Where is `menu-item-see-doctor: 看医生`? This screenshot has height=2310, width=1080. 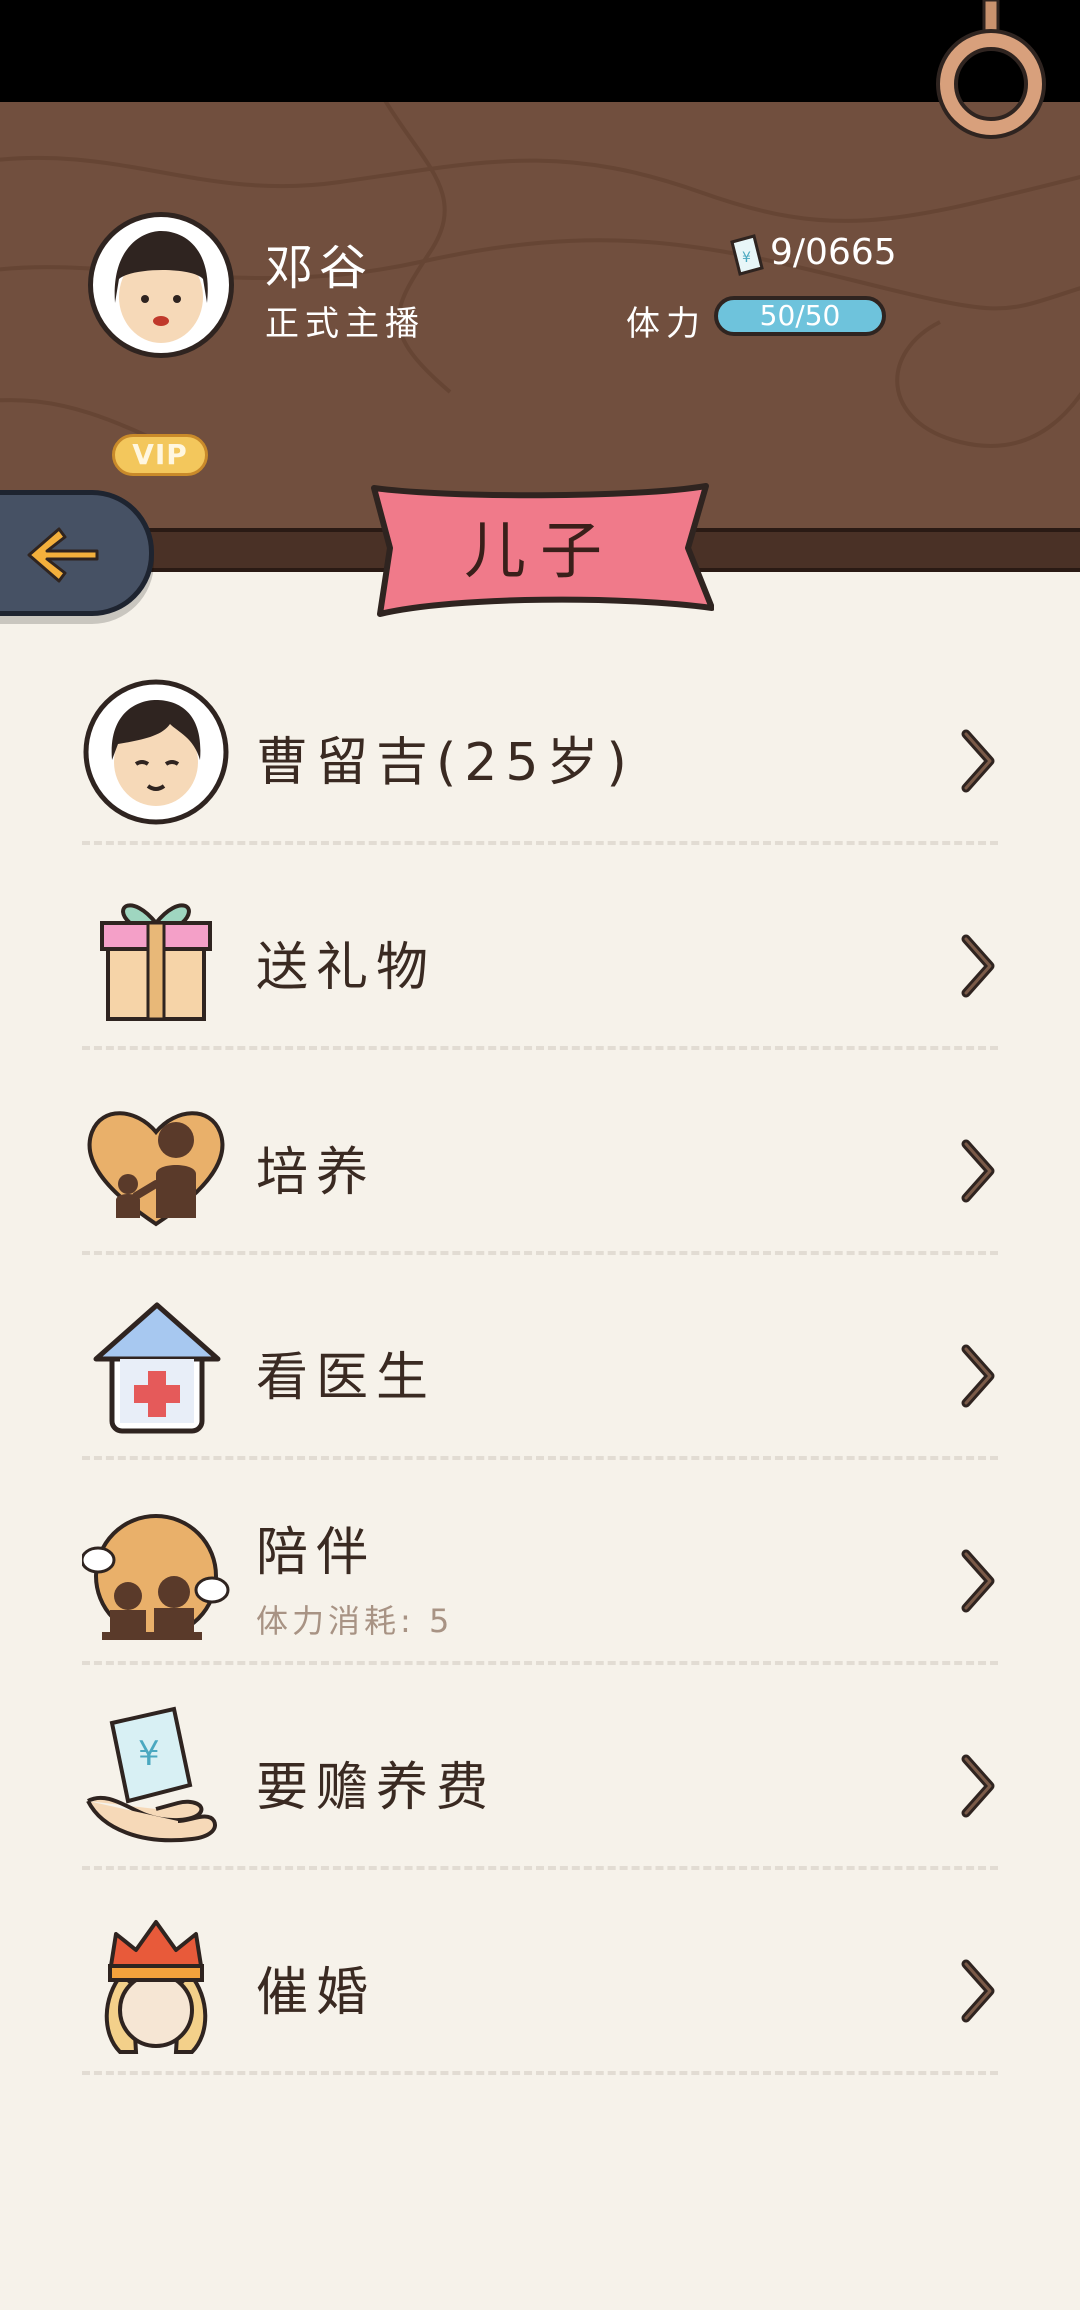 menu-item-see-doctor: 看医生 is located at coordinates (540, 1357).